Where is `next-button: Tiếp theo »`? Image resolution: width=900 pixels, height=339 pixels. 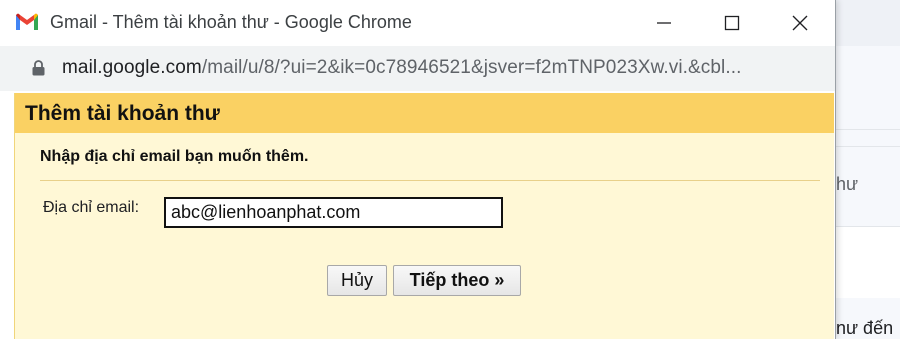
next-button: Tiếp theo » is located at coordinates (457, 280).